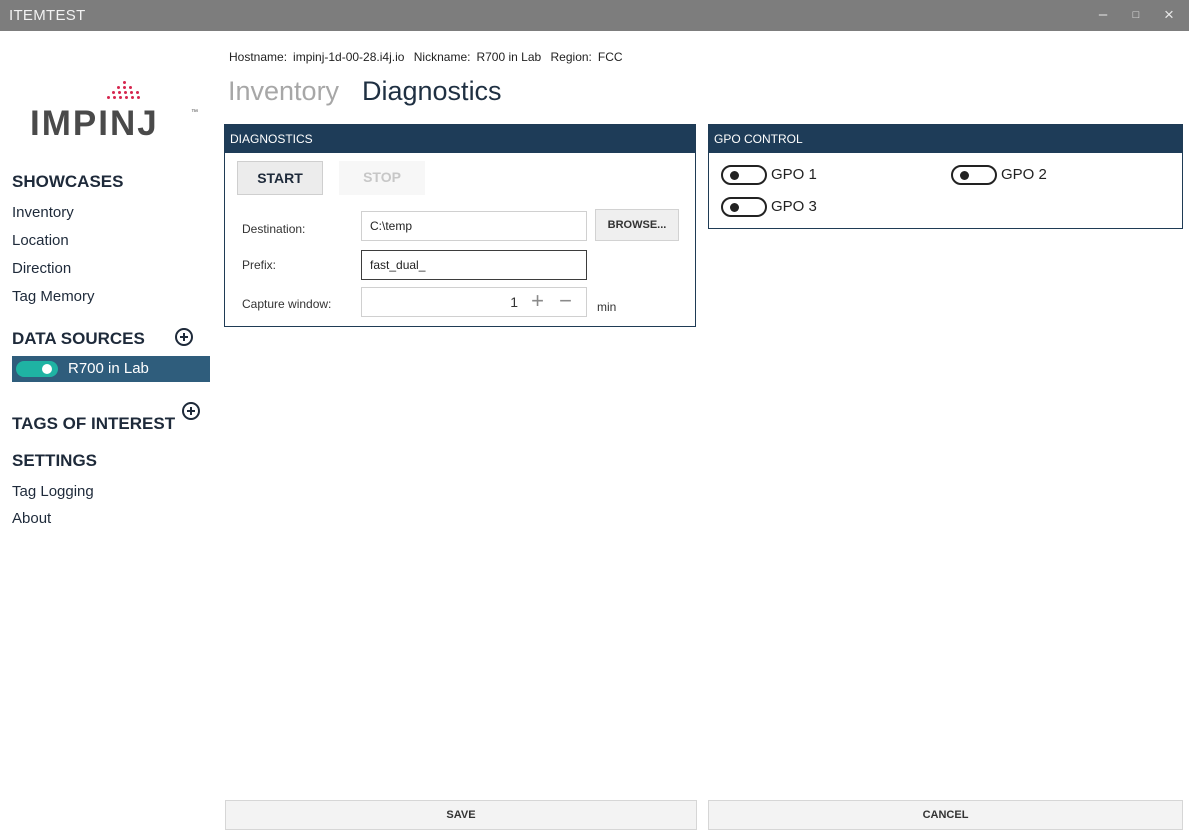 Image resolution: width=1189 pixels, height=830 pixels. What do you see at coordinates (474, 302) in the screenshot?
I see `capture-window-stepper: 1 + −` at bounding box center [474, 302].